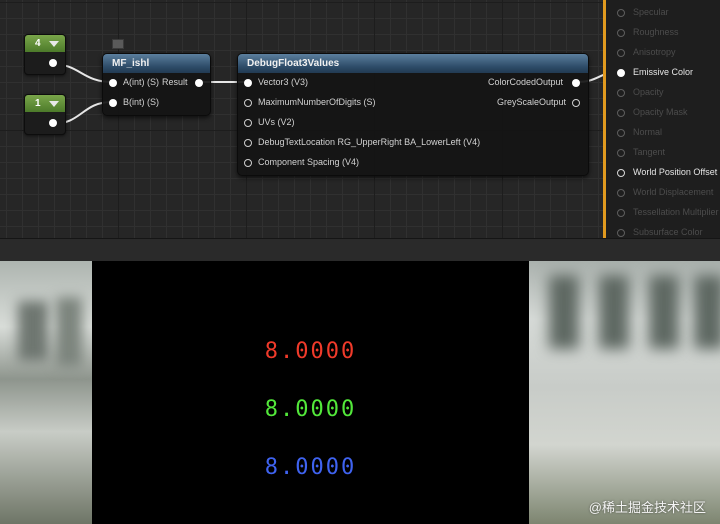 This screenshot has width=720, height=524. I want to click on constant-node-1: 1, so click(45, 114).